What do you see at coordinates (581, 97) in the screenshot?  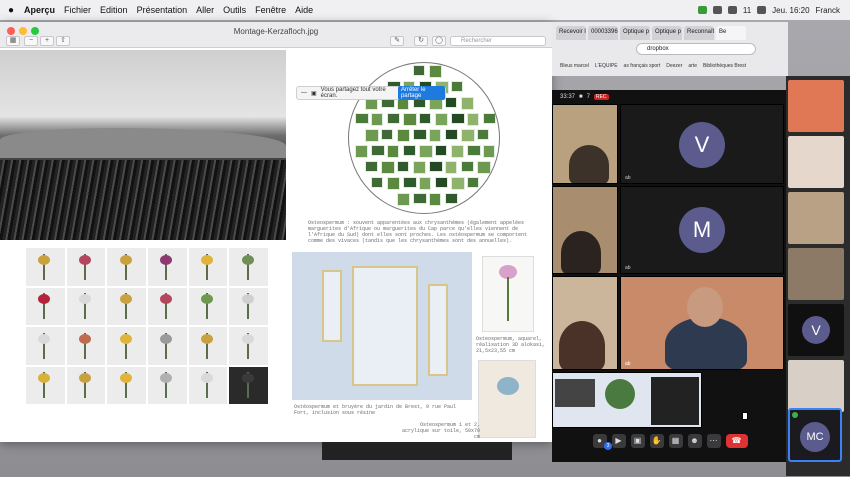 I see `participants-icon: ■` at bounding box center [581, 97].